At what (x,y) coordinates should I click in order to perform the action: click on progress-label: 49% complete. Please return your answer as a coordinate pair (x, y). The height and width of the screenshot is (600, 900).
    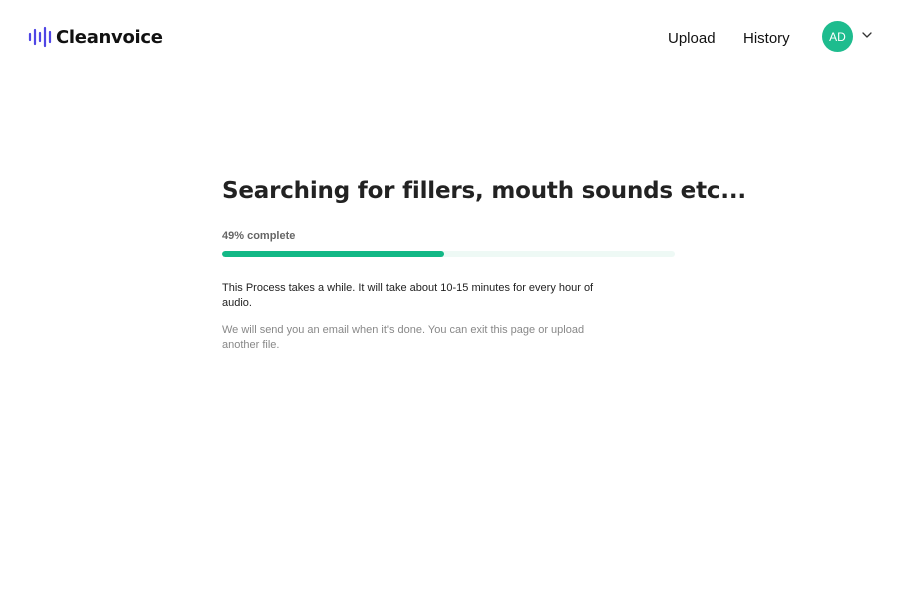
    Looking at the image, I should click on (259, 236).